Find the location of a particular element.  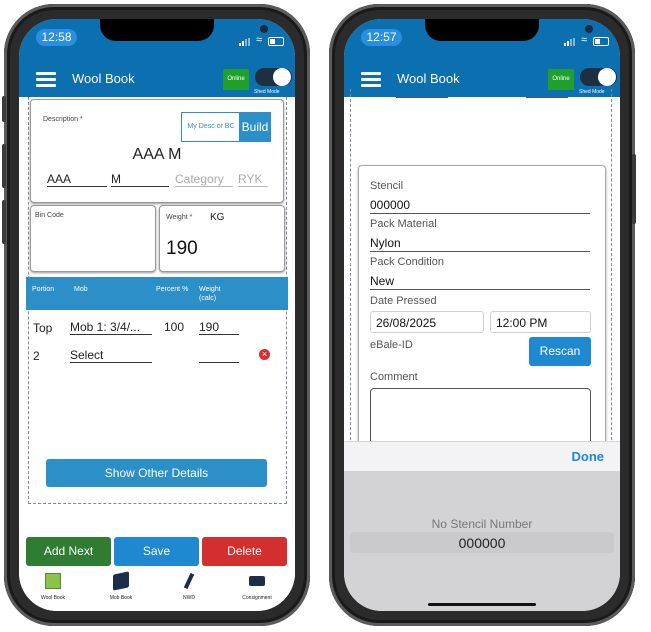

picker-option-selected: 000000 is located at coordinates (482, 543).